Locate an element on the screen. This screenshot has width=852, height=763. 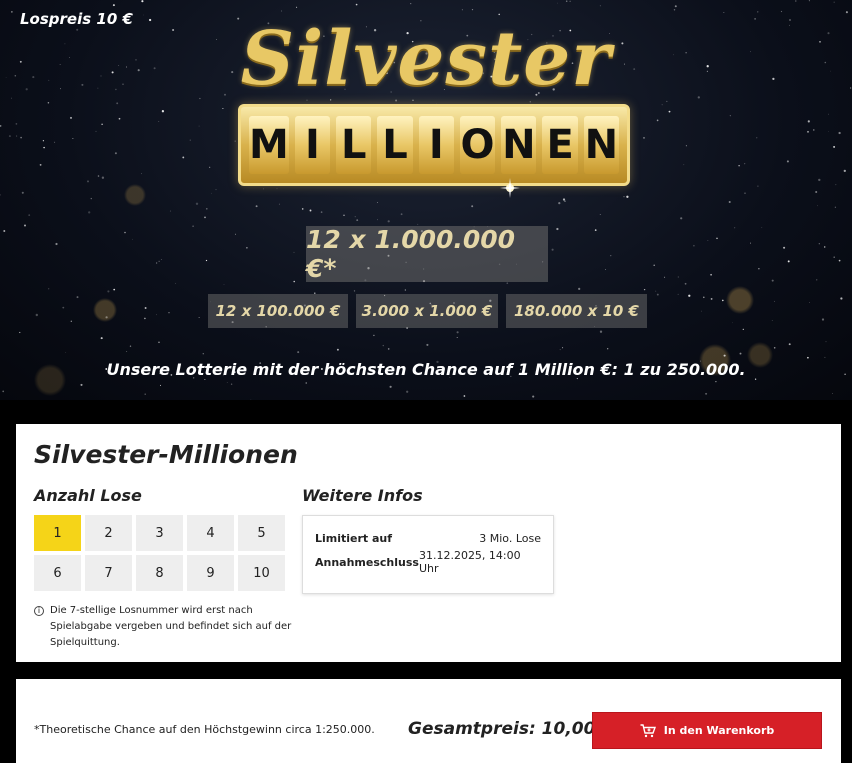
quantity-heading: Anzahl Lose is located at coordinates (88, 495).